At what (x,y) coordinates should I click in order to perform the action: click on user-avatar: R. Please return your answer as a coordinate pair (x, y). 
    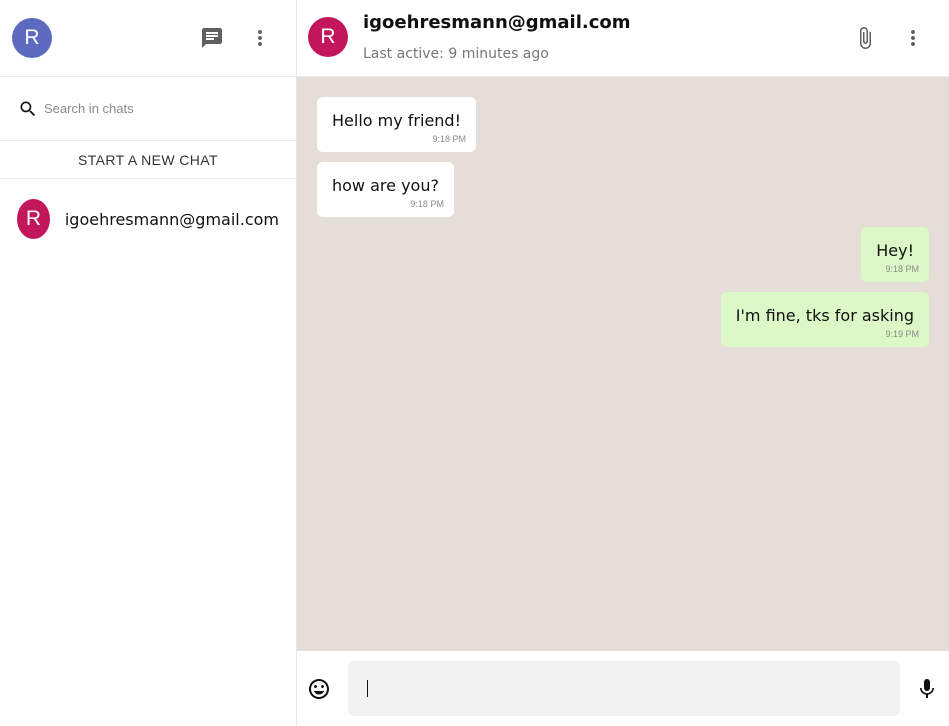
    Looking at the image, I should click on (32, 38).